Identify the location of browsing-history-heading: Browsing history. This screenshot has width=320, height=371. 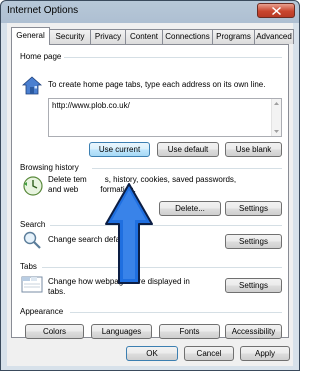
(49, 167).